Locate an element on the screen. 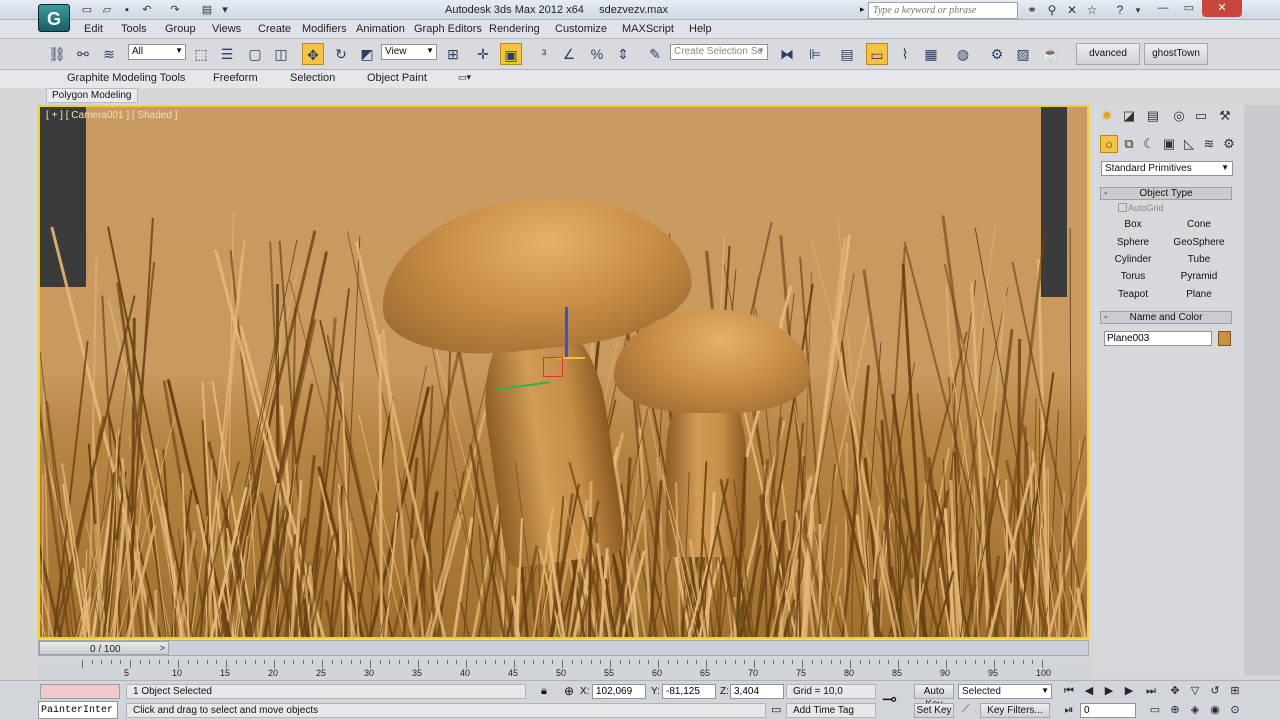 The height and width of the screenshot is (720, 1280). new-file-icon: ▭ is located at coordinates (87, 10).